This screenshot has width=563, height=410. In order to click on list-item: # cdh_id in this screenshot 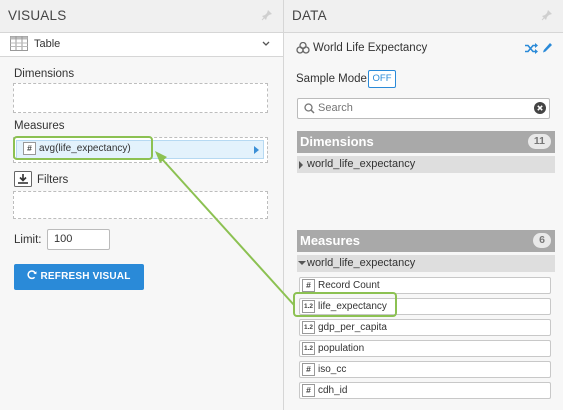, I will do `click(425, 390)`.